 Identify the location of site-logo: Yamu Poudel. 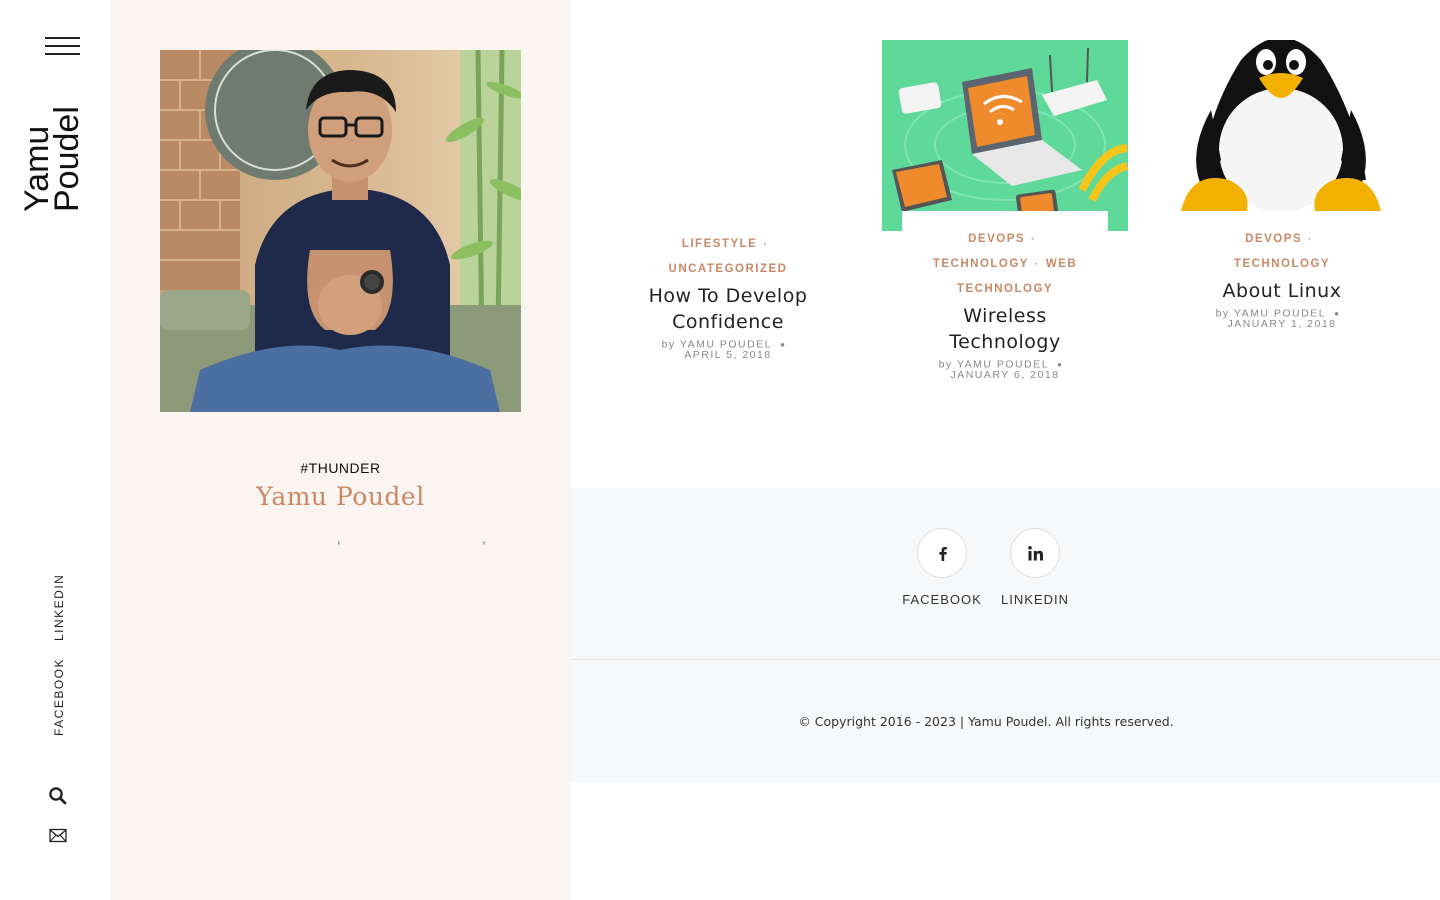
(53, 157).